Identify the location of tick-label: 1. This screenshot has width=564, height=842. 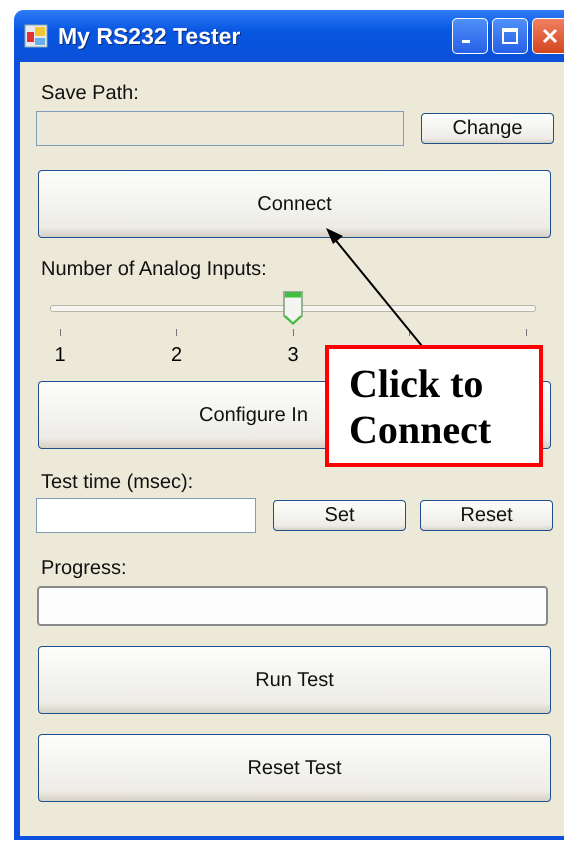
(60, 355).